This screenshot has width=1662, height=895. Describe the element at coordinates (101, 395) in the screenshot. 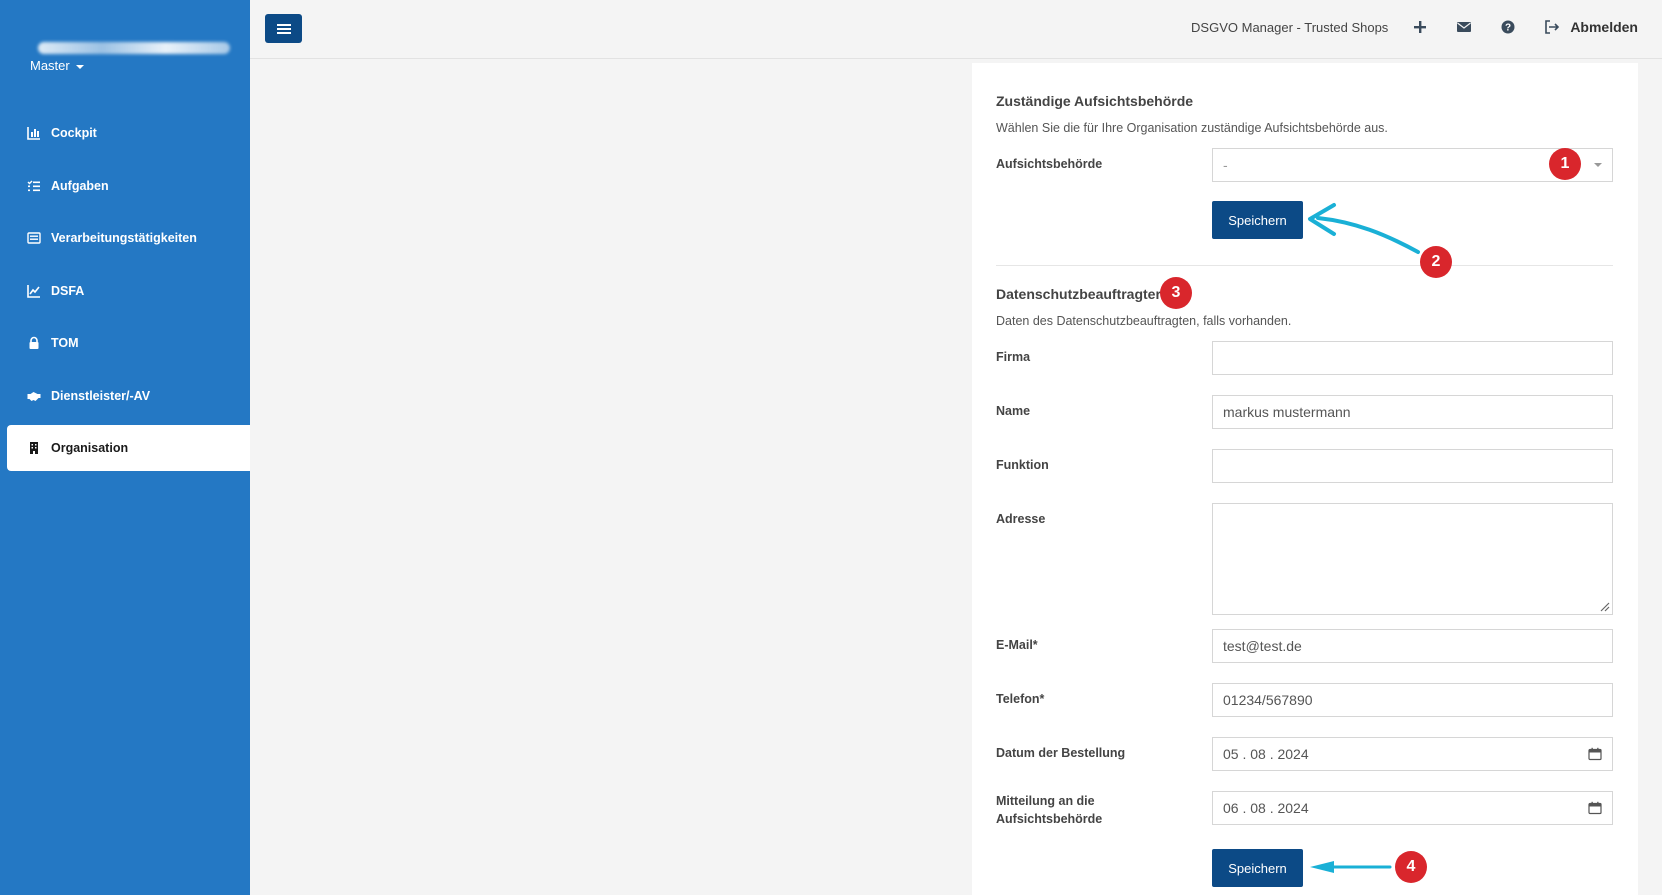

I see `sidebar-item-label: Dienstleister/-AV` at that location.